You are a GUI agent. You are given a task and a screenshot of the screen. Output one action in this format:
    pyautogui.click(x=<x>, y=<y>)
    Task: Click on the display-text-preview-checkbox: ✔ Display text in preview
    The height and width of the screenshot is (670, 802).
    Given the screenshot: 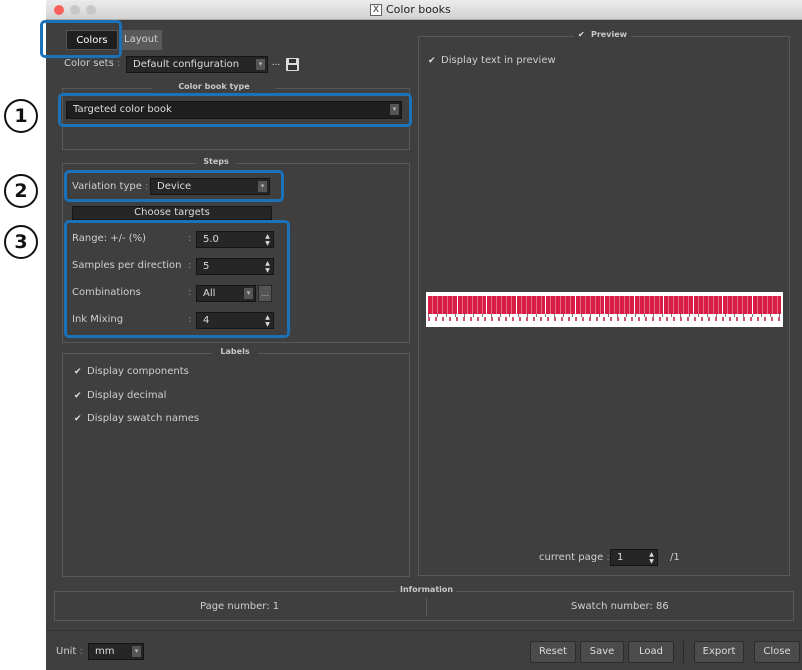 What is the action you would take?
    pyautogui.click(x=492, y=60)
    